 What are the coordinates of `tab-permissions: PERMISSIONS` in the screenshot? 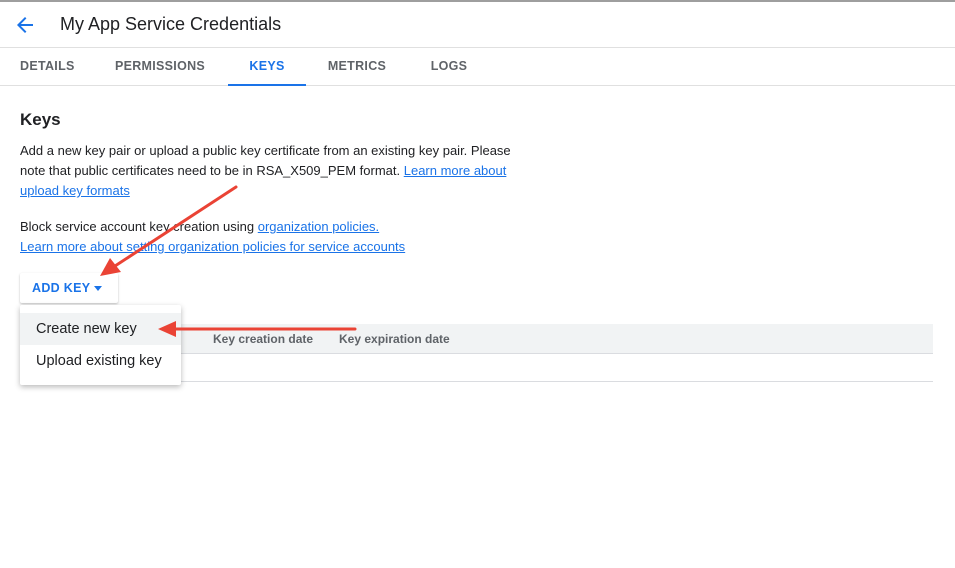 It's located at (160, 66).